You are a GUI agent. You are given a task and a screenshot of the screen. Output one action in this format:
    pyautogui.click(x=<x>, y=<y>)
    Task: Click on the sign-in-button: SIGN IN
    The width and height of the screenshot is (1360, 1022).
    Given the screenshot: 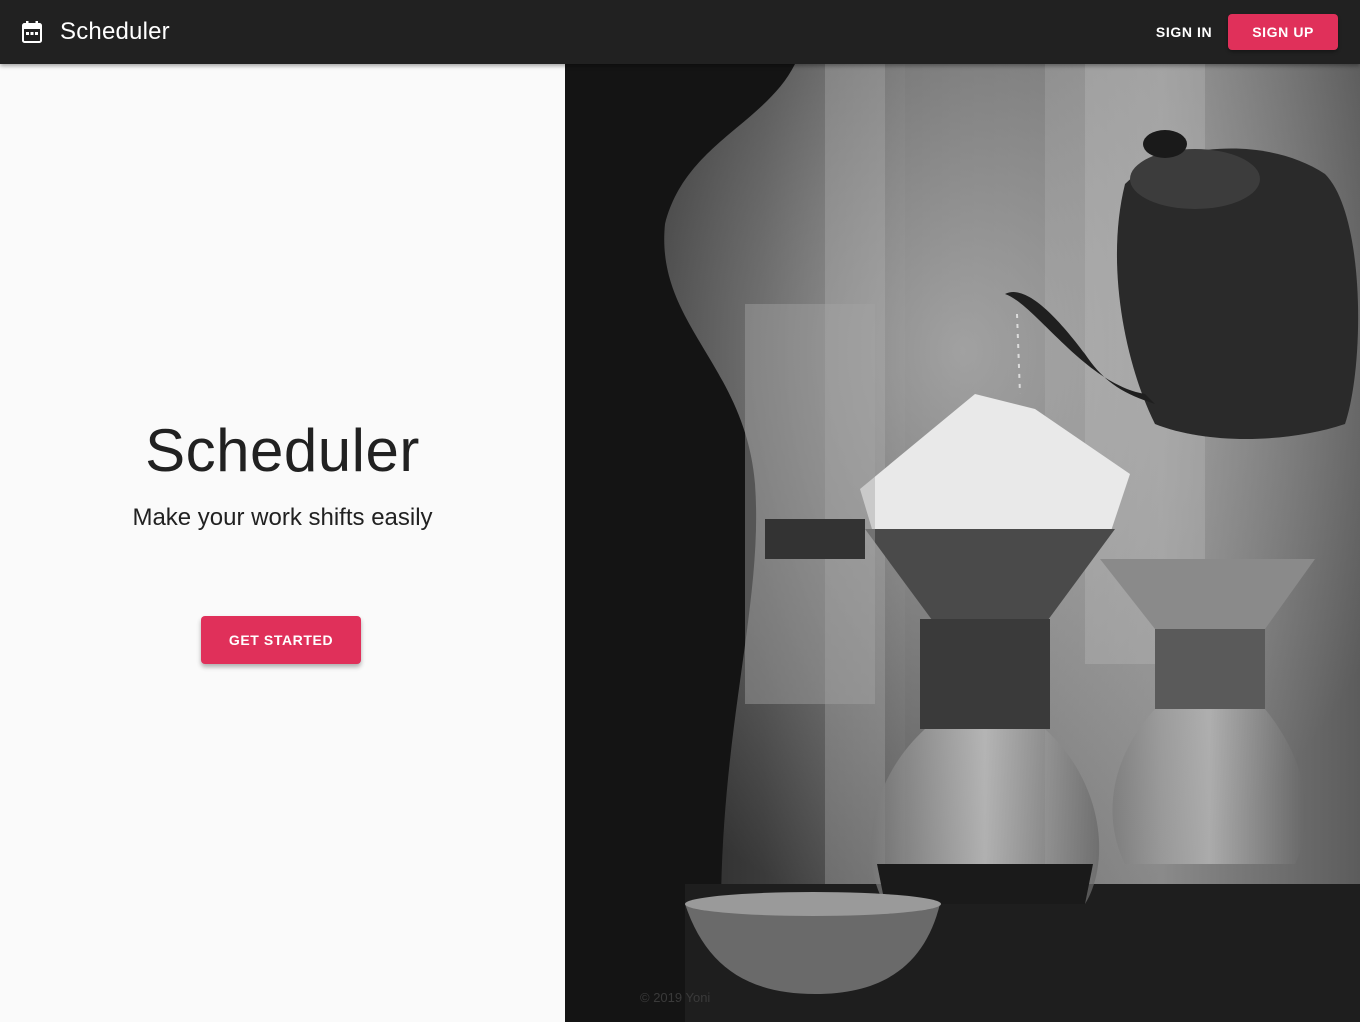 What is the action you would take?
    pyautogui.click(x=1184, y=32)
    